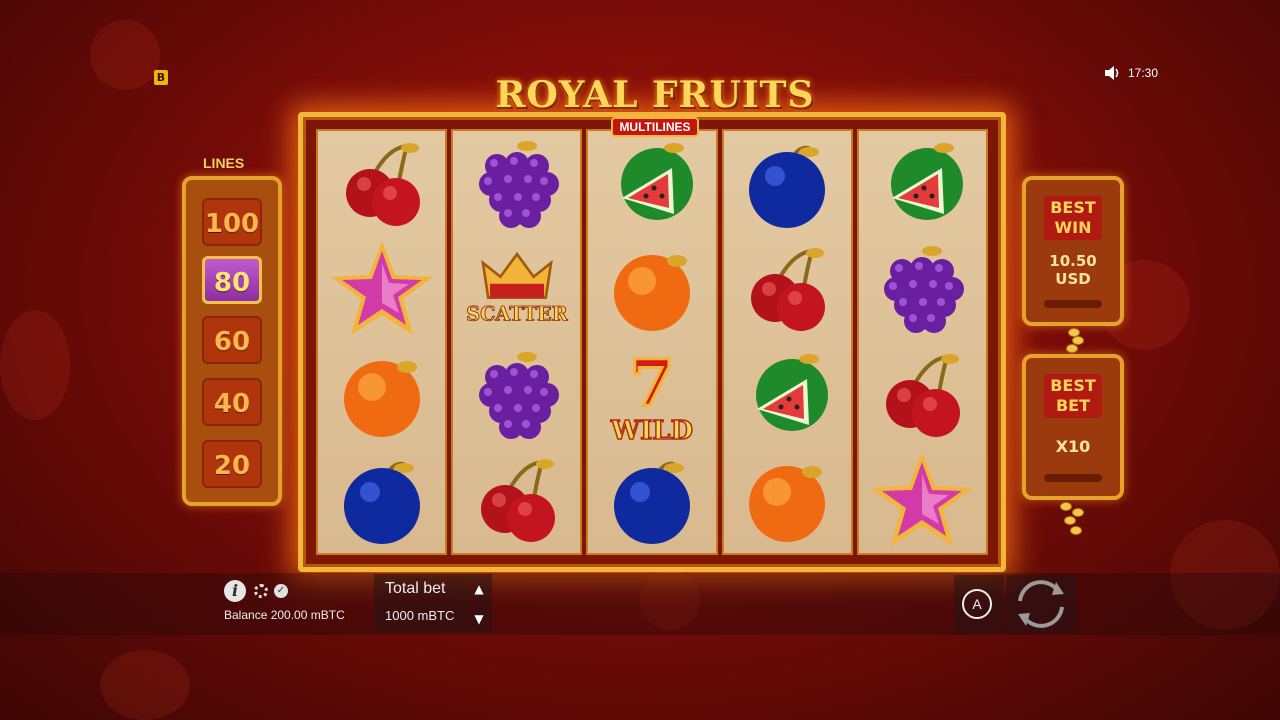  Describe the element at coordinates (517, 289) in the screenshot. I see `scatter-symbol: SCATTER` at that location.